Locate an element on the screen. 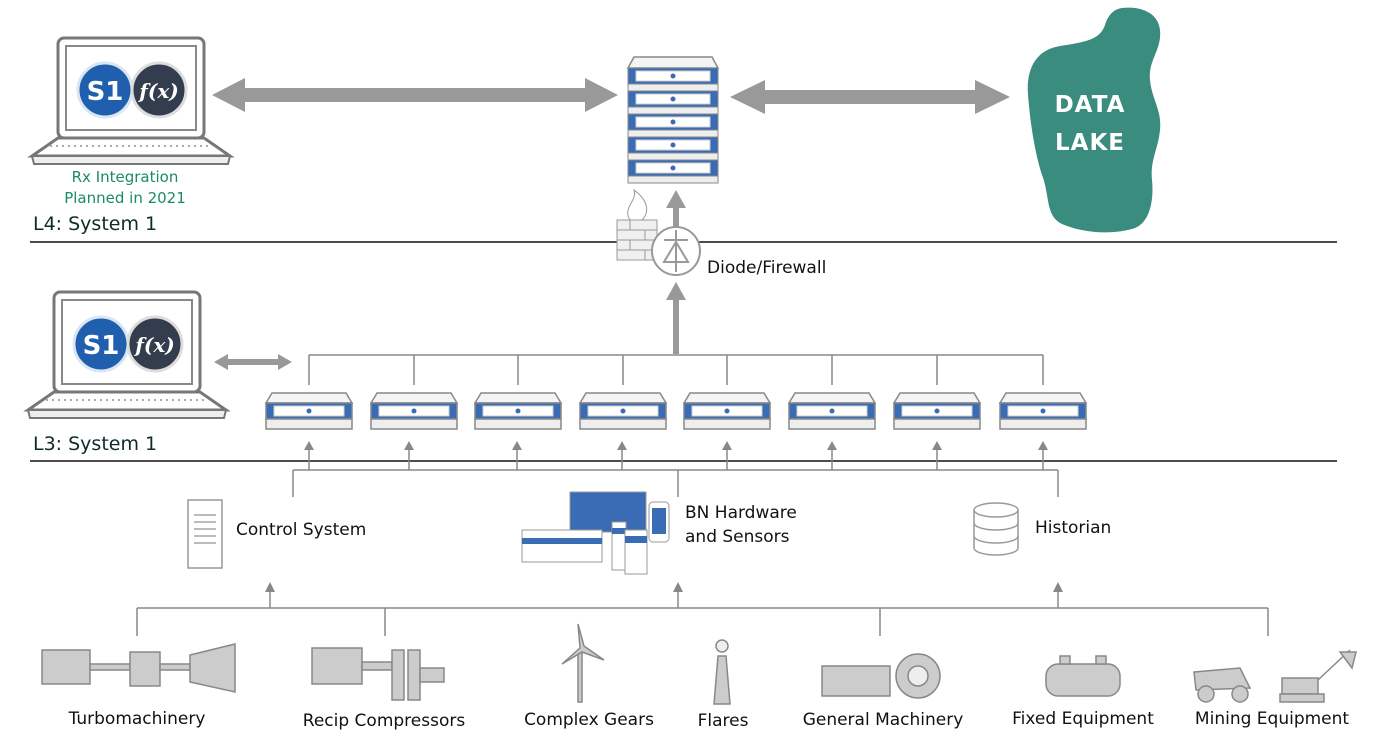 The height and width of the screenshot is (756, 1382). l3-bus is located at coordinates (676, 369).